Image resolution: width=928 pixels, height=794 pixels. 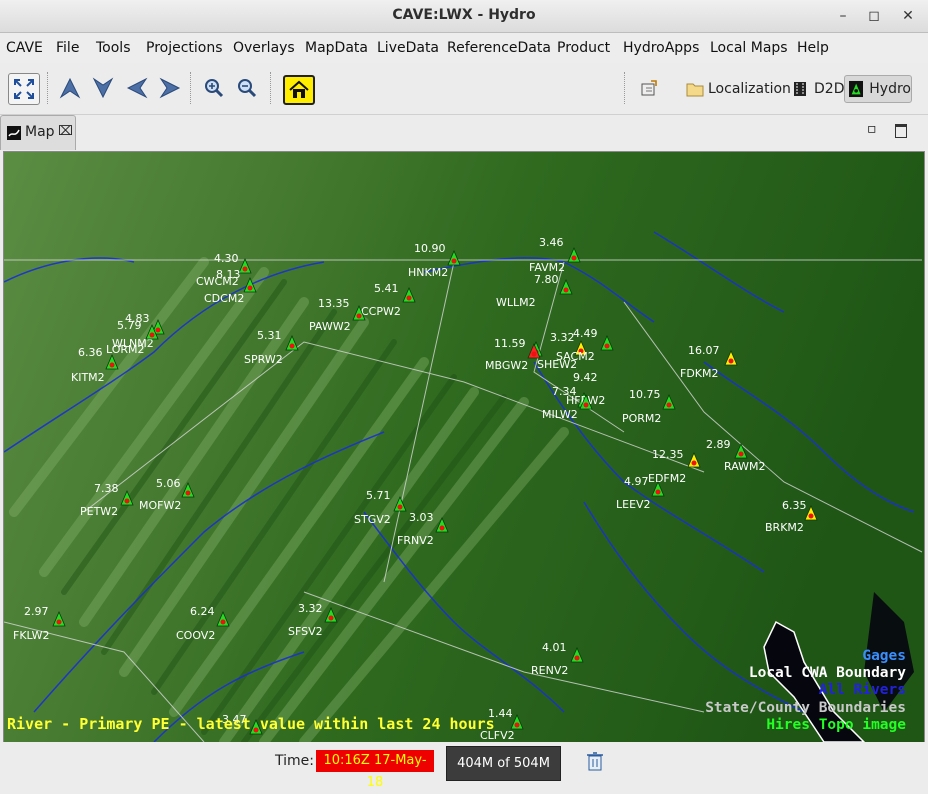 What do you see at coordinates (564, 391) in the screenshot?
I see `gage-value: 7.34` at bounding box center [564, 391].